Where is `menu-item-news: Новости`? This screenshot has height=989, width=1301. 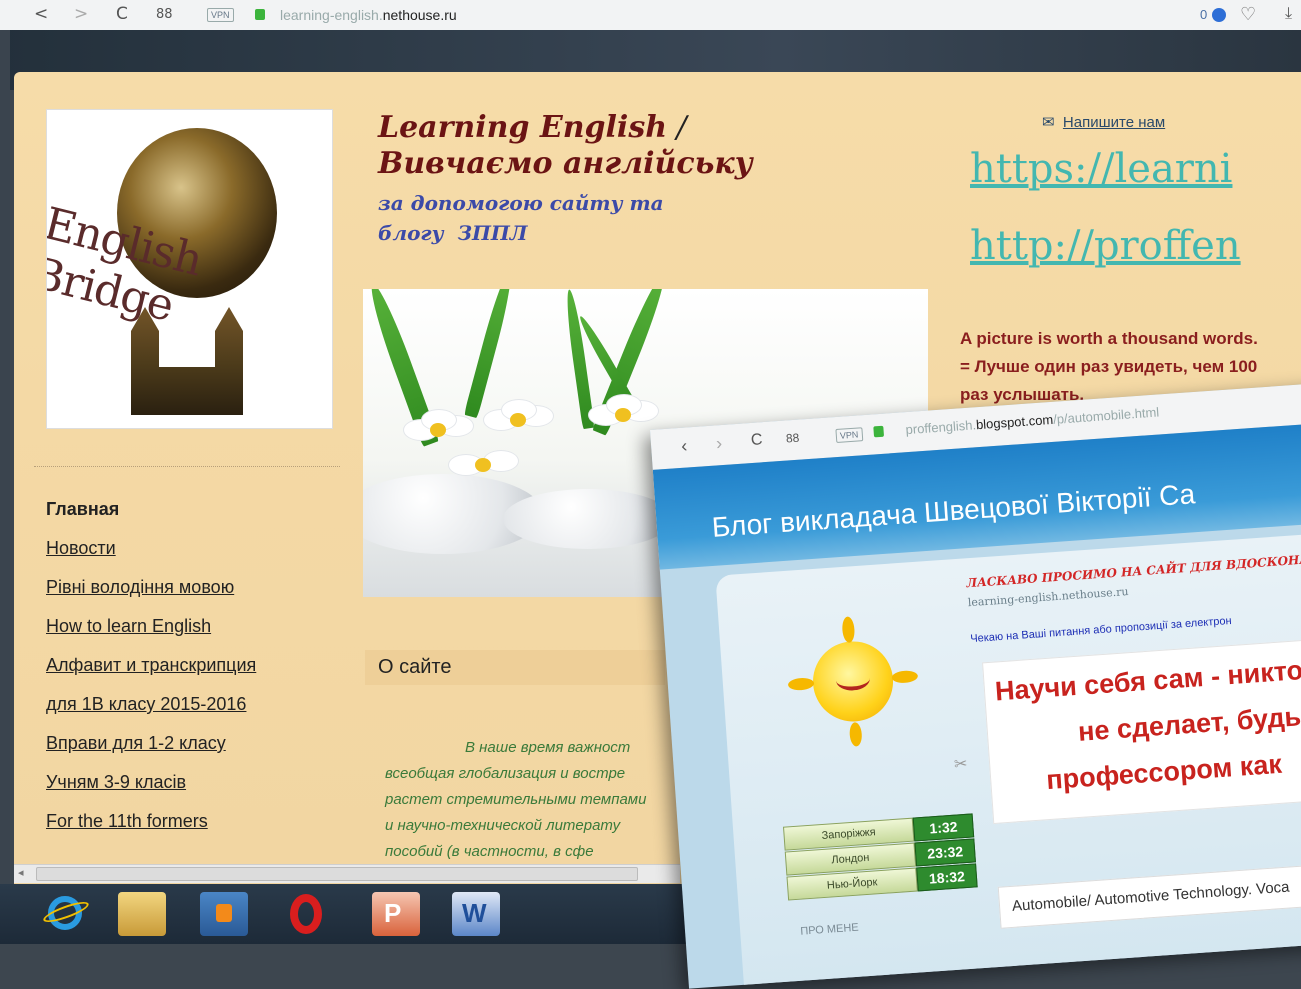
menu-item-news: Новости is located at coordinates (196, 548).